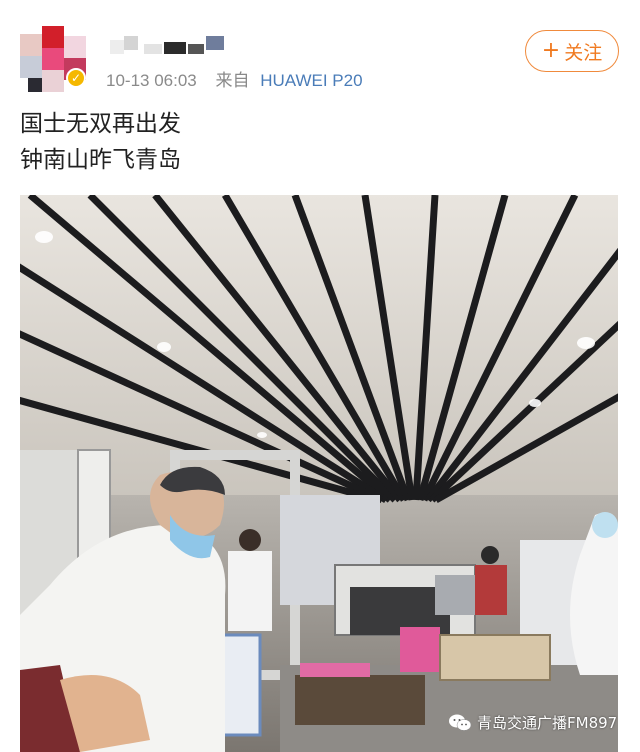 The image size is (640, 752). I want to click on verified-badge-icon: ✓, so click(76, 78).